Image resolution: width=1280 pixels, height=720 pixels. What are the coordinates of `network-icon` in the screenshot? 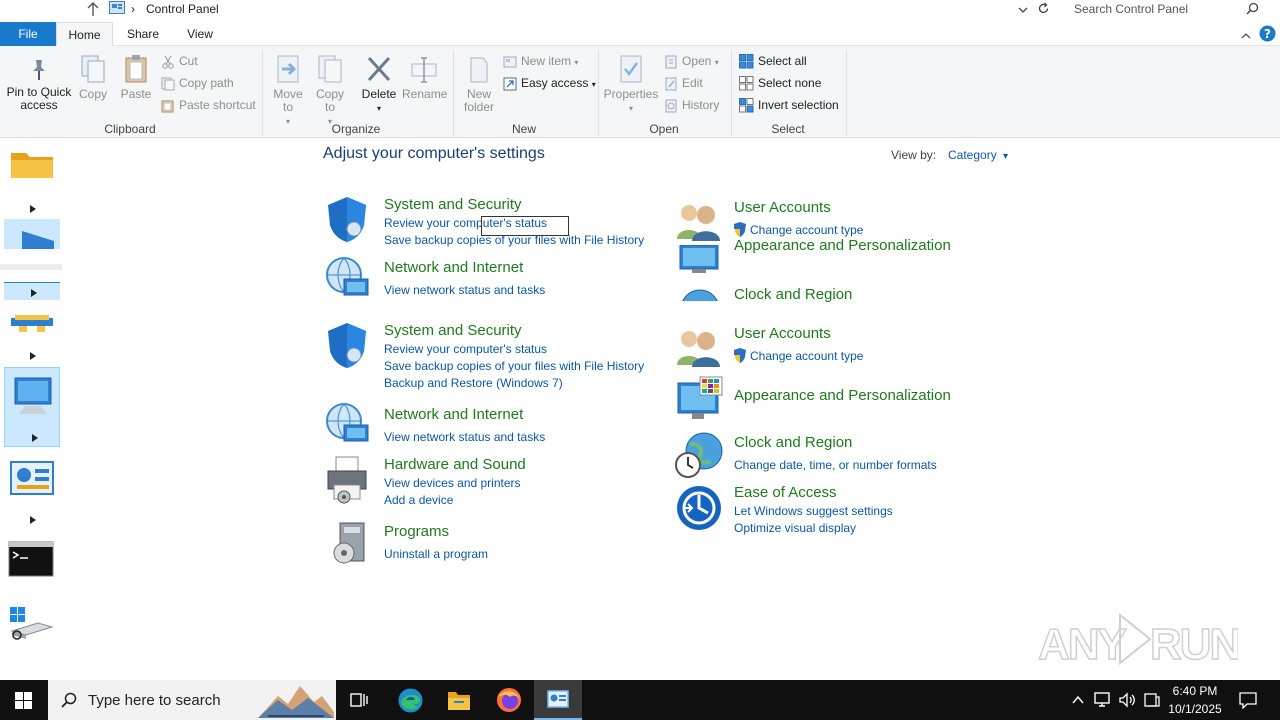 It's located at (1103, 700).